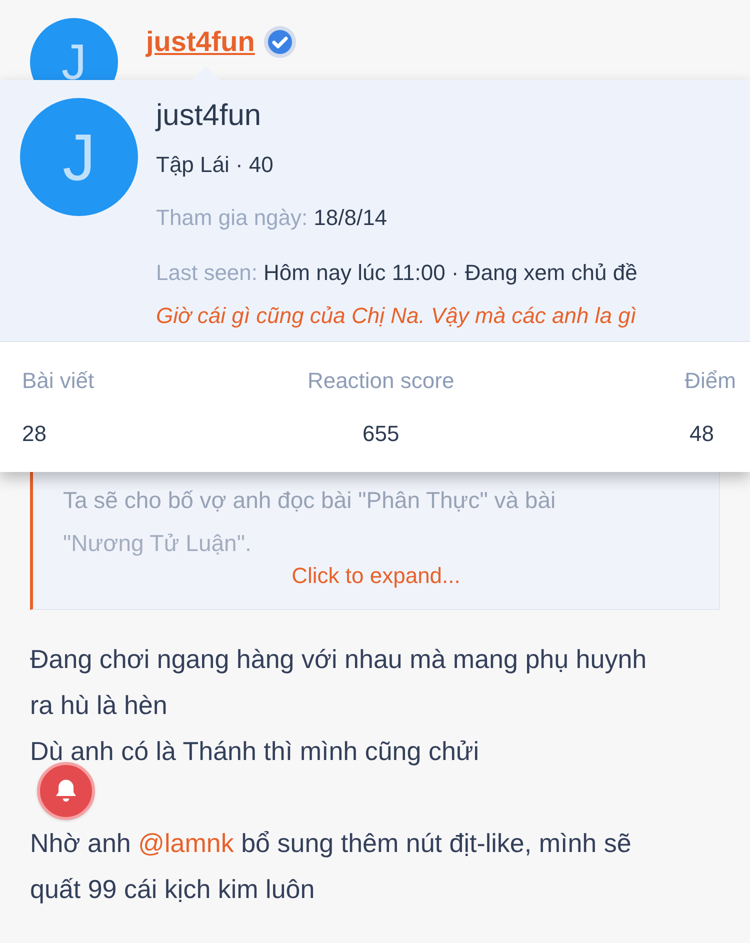 The width and height of the screenshot is (750, 943). What do you see at coordinates (66, 791) in the screenshot?
I see `notification-bell-button` at bounding box center [66, 791].